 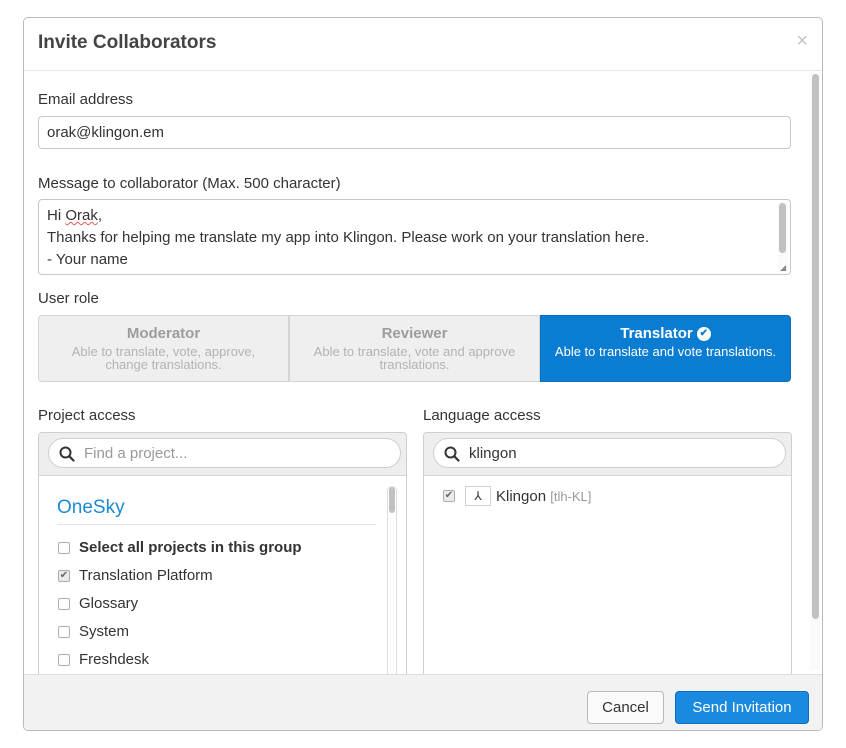 I want to click on language-code: [tlh-KL], so click(x=571, y=496).